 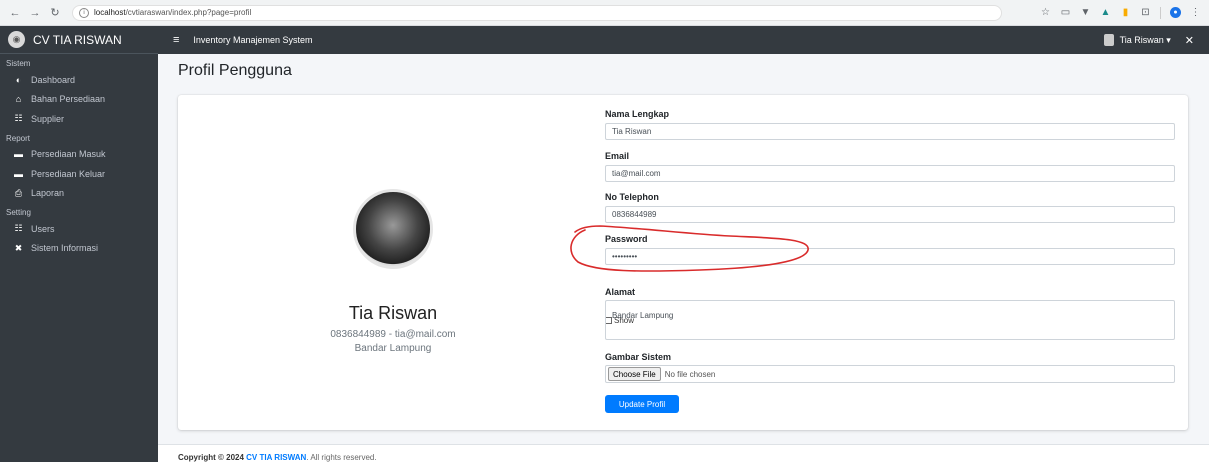 What do you see at coordinates (18, 138) in the screenshot?
I see `sidebar-section-header: Report` at bounding box center [18, 138].